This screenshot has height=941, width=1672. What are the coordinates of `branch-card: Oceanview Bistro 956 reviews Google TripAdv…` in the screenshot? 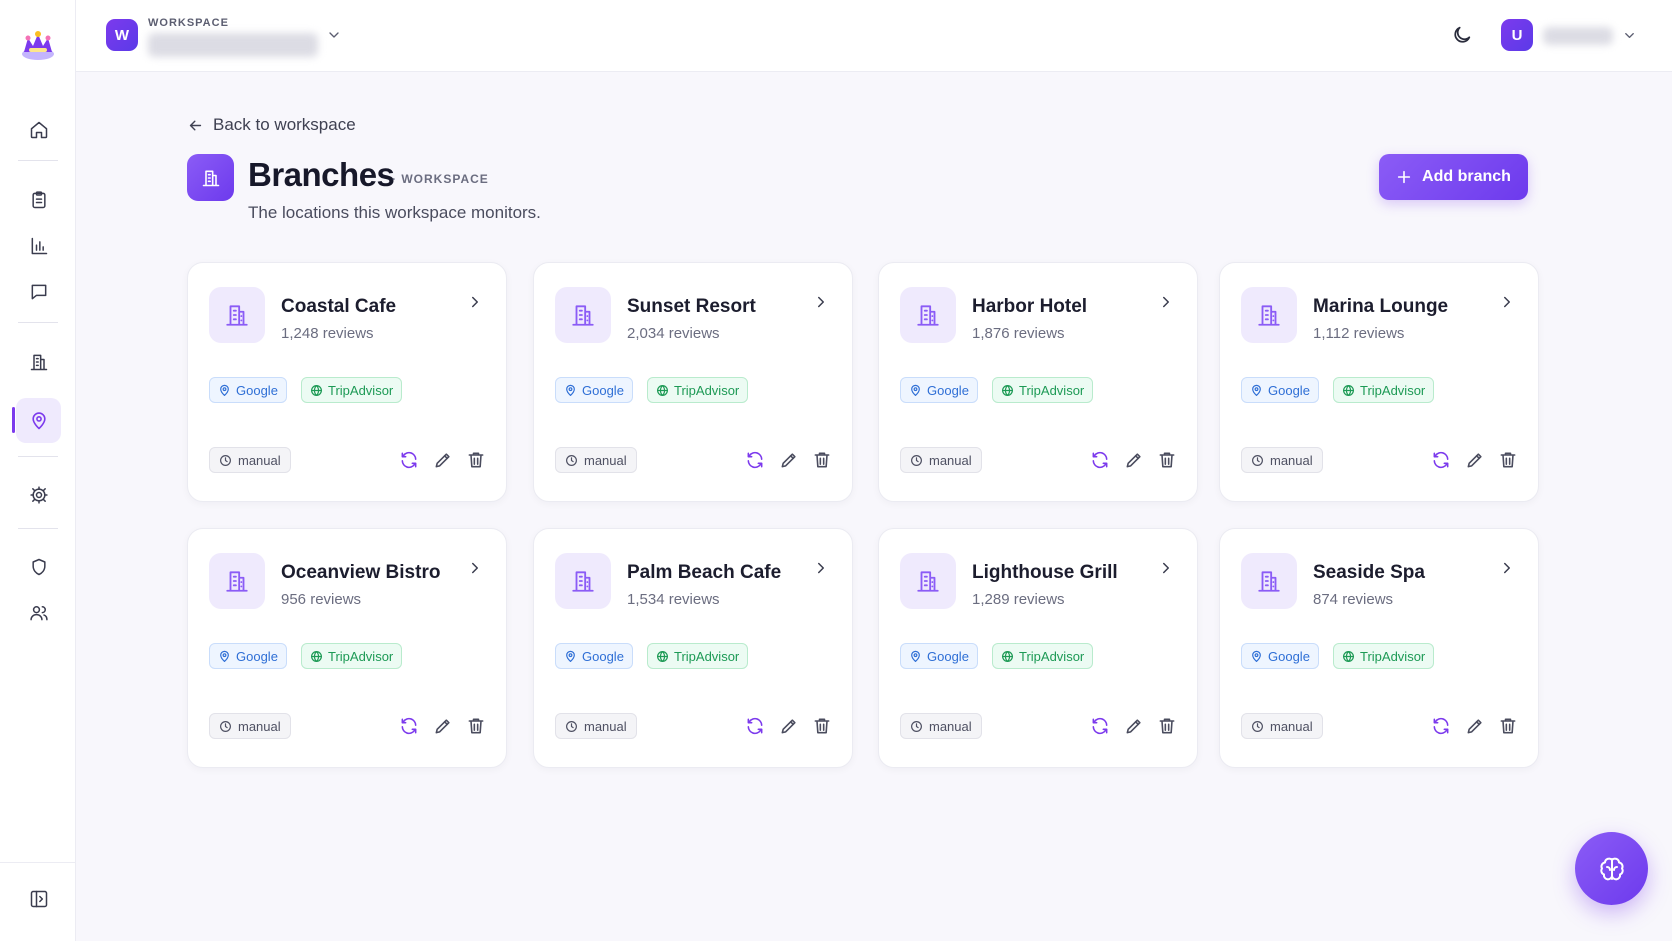 It's located at (347, 648).